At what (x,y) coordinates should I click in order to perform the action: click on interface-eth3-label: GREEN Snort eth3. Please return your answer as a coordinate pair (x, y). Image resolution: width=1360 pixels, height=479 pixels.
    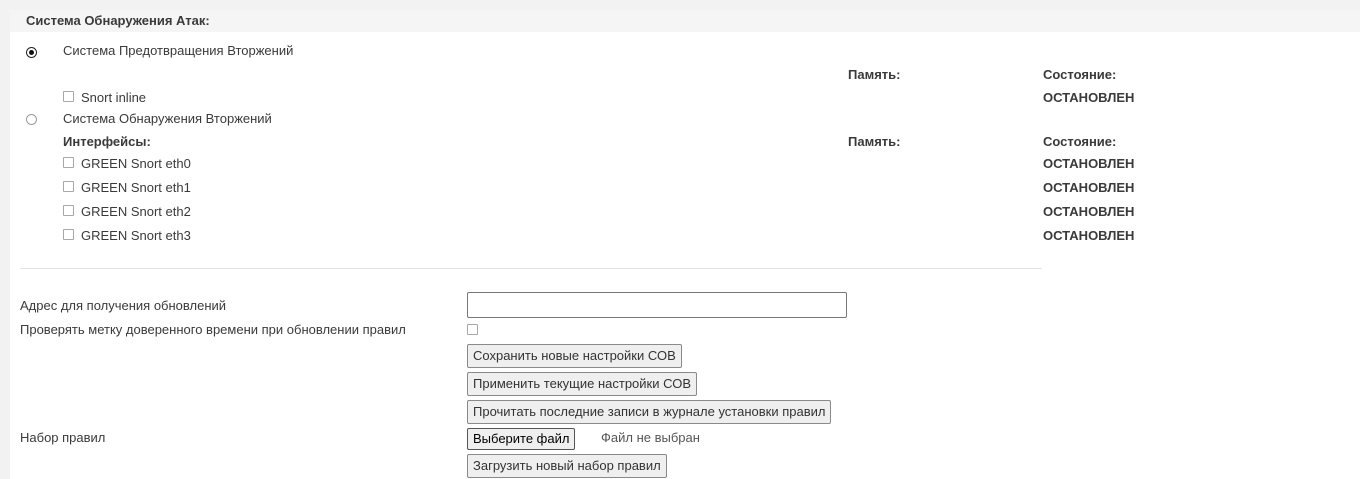
    Looking at the image, I should click on (136, 235).